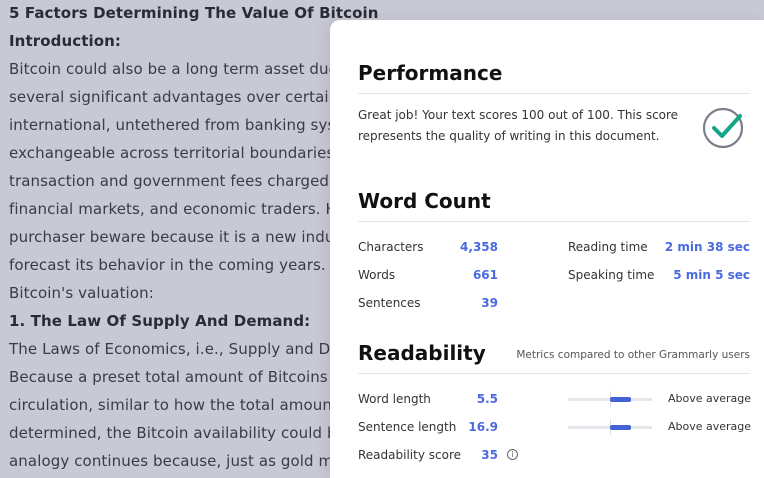  Describe the element at coordinates (160, 321) in the screenshot. I see `document-heading: 1. The Law Of Supply And Demand:` at that location.